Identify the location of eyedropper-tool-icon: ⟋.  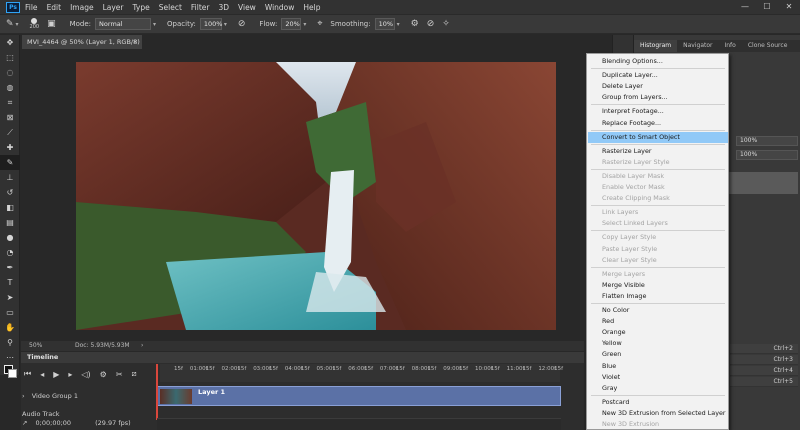
(10, 132).